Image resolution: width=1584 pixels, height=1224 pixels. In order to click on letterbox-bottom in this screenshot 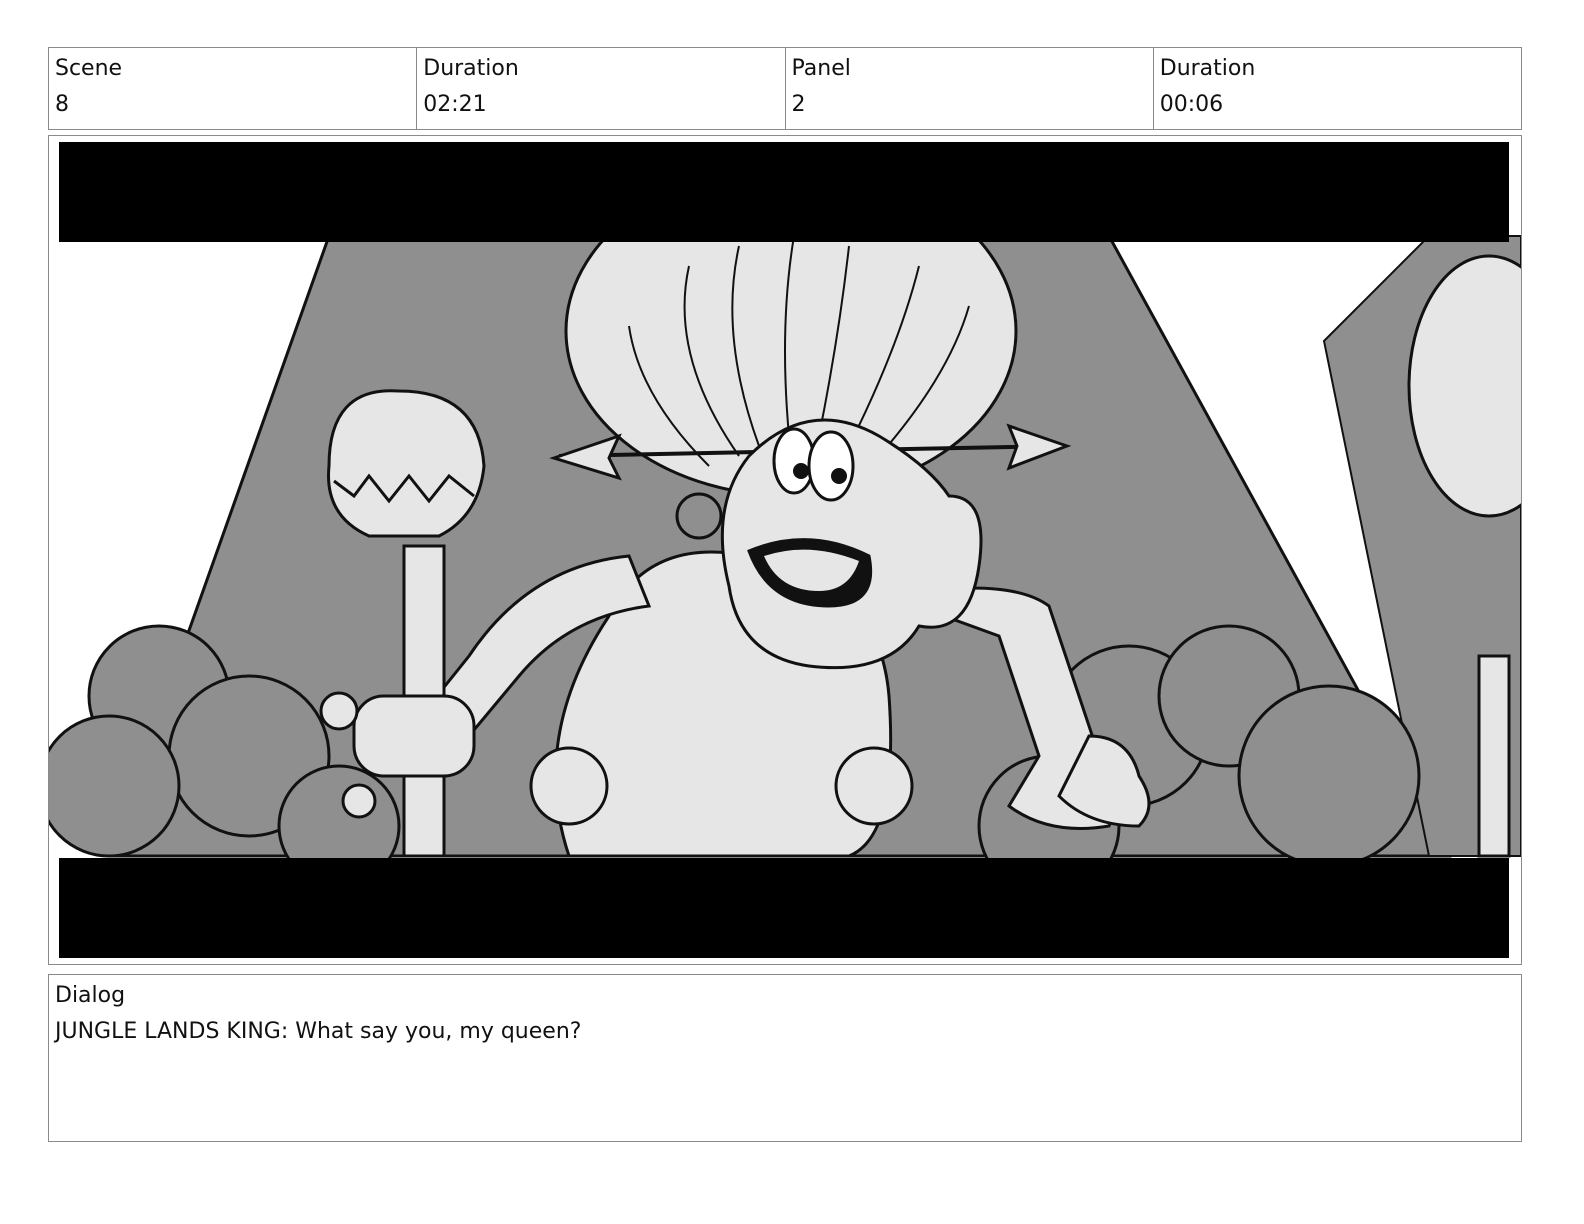, I will do `click(784, 908)`.